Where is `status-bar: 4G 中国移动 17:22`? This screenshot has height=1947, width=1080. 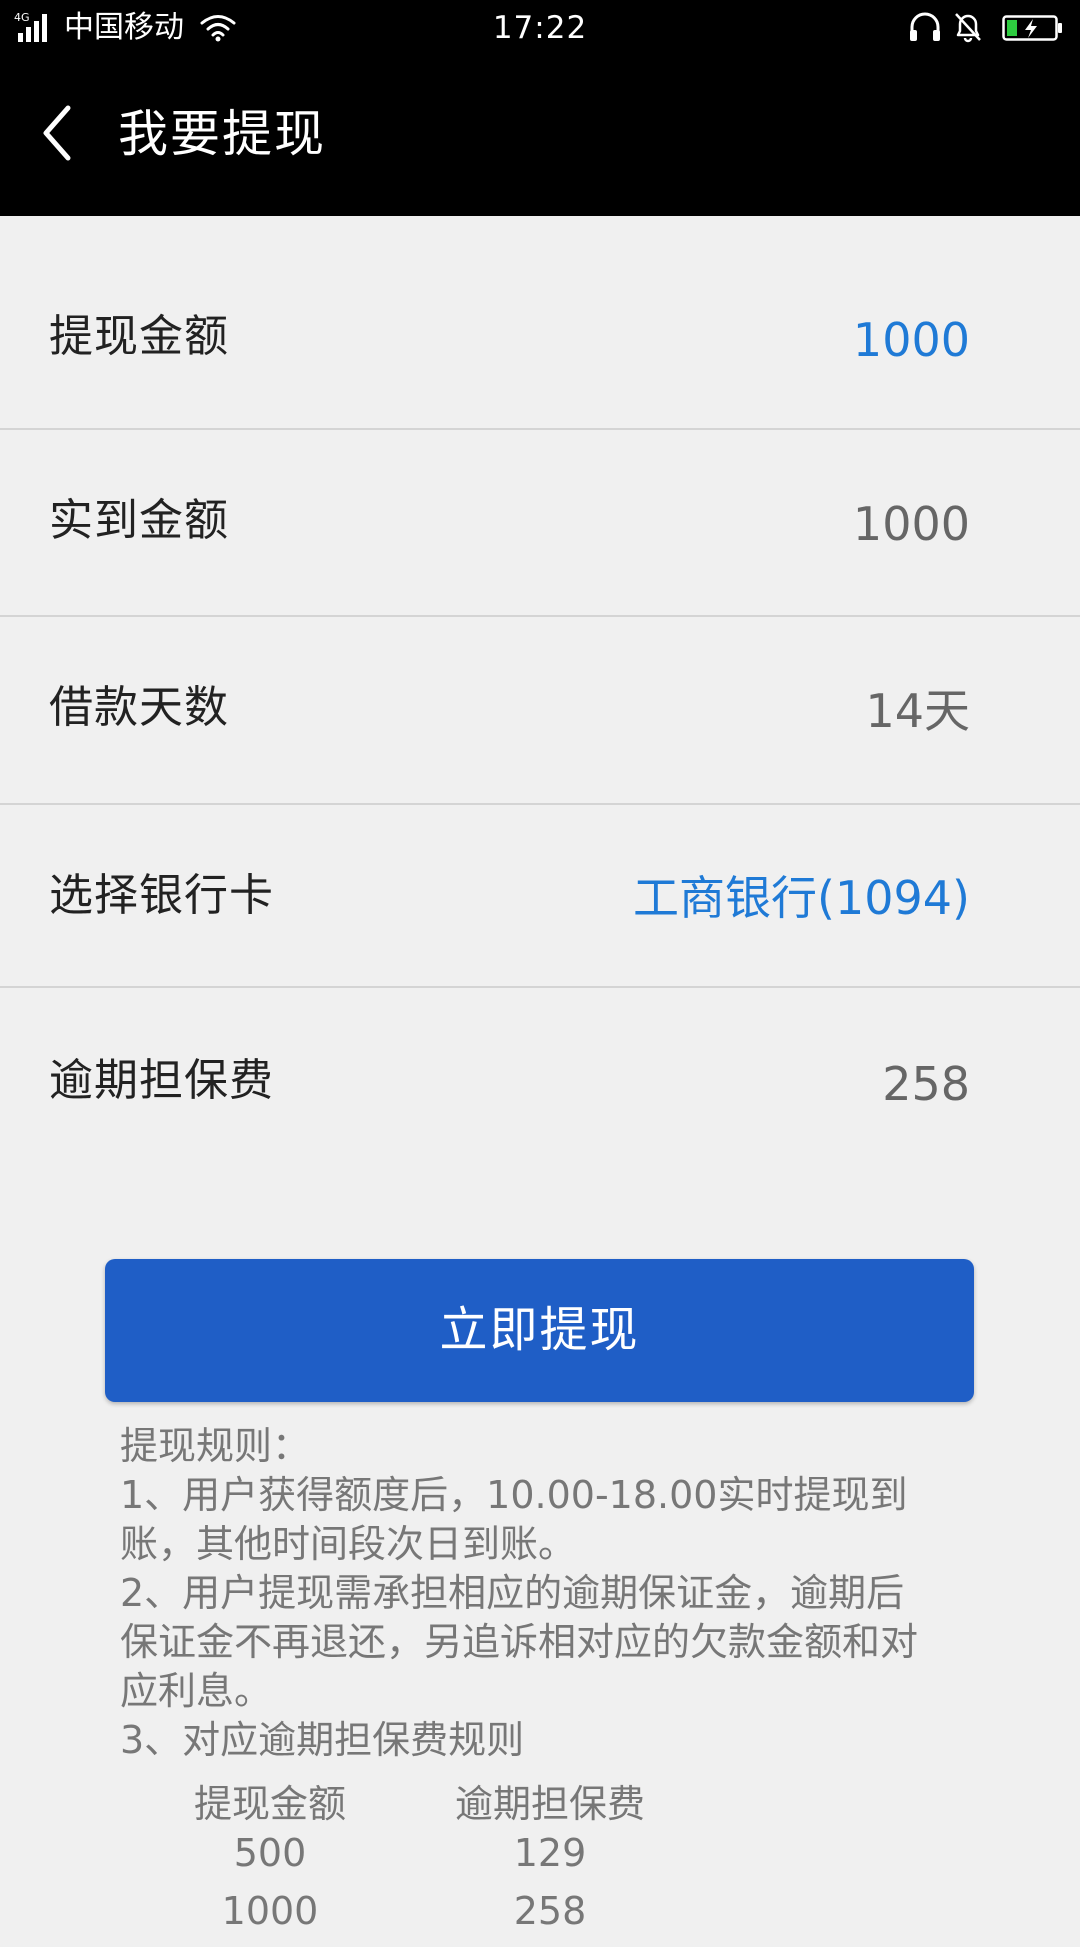
status-bar: 4G 中国移动 17:22 is located at coordinates (540, 29).